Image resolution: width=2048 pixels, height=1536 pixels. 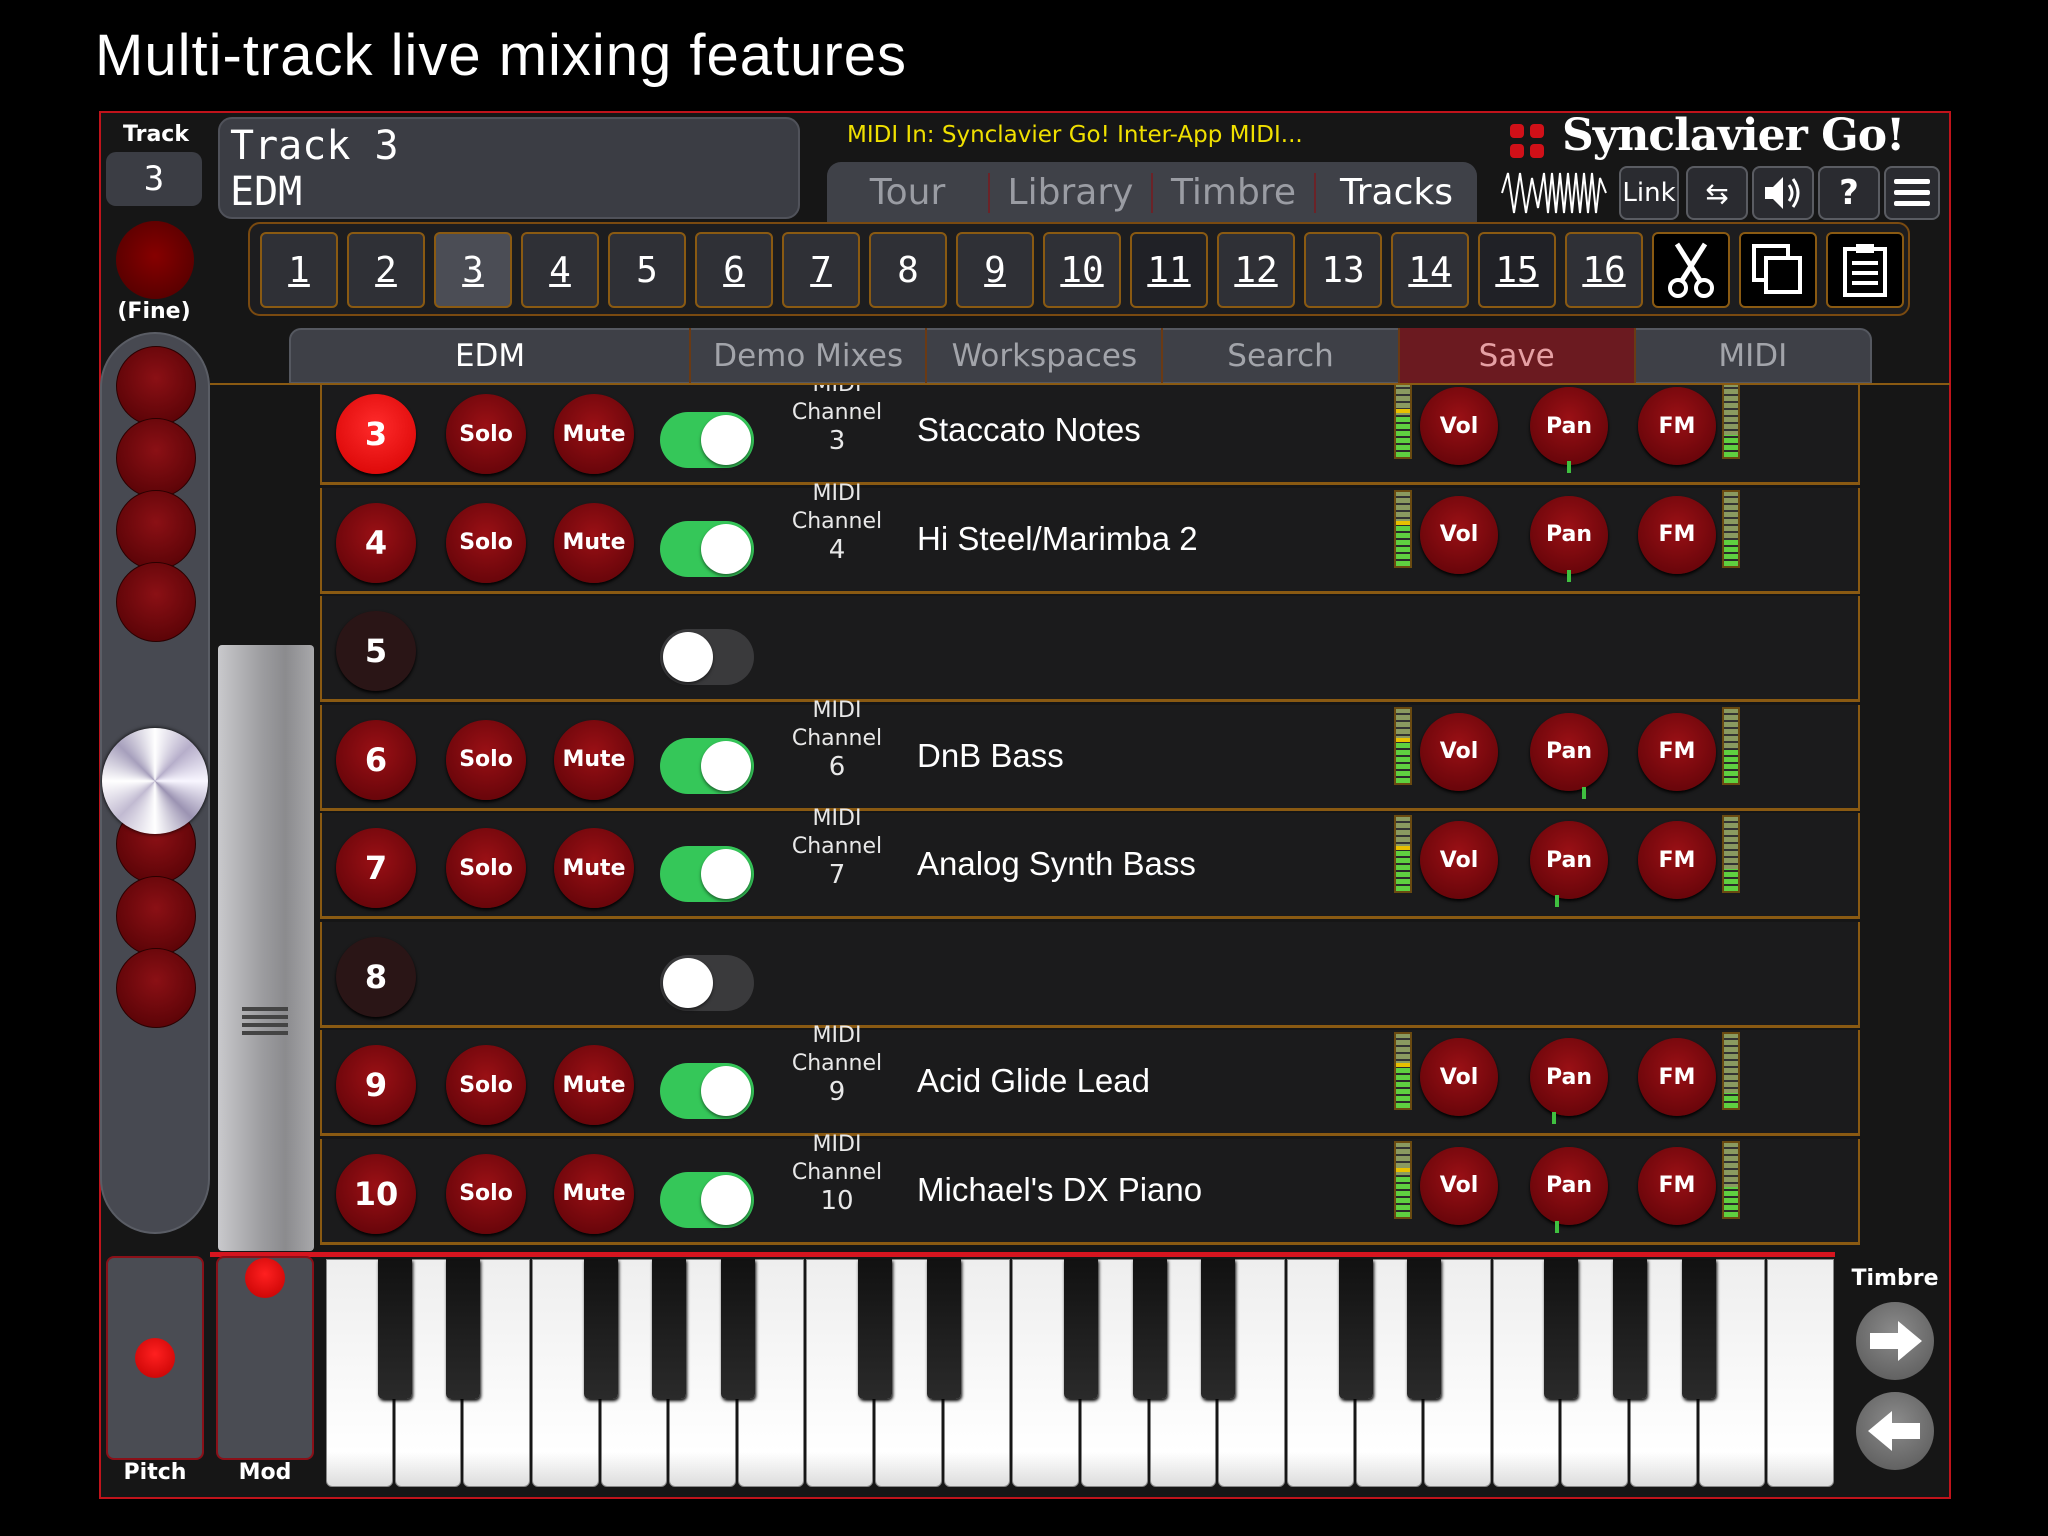 I want to click on timbre-name: DnB Bass, so click(x=990, y=756).